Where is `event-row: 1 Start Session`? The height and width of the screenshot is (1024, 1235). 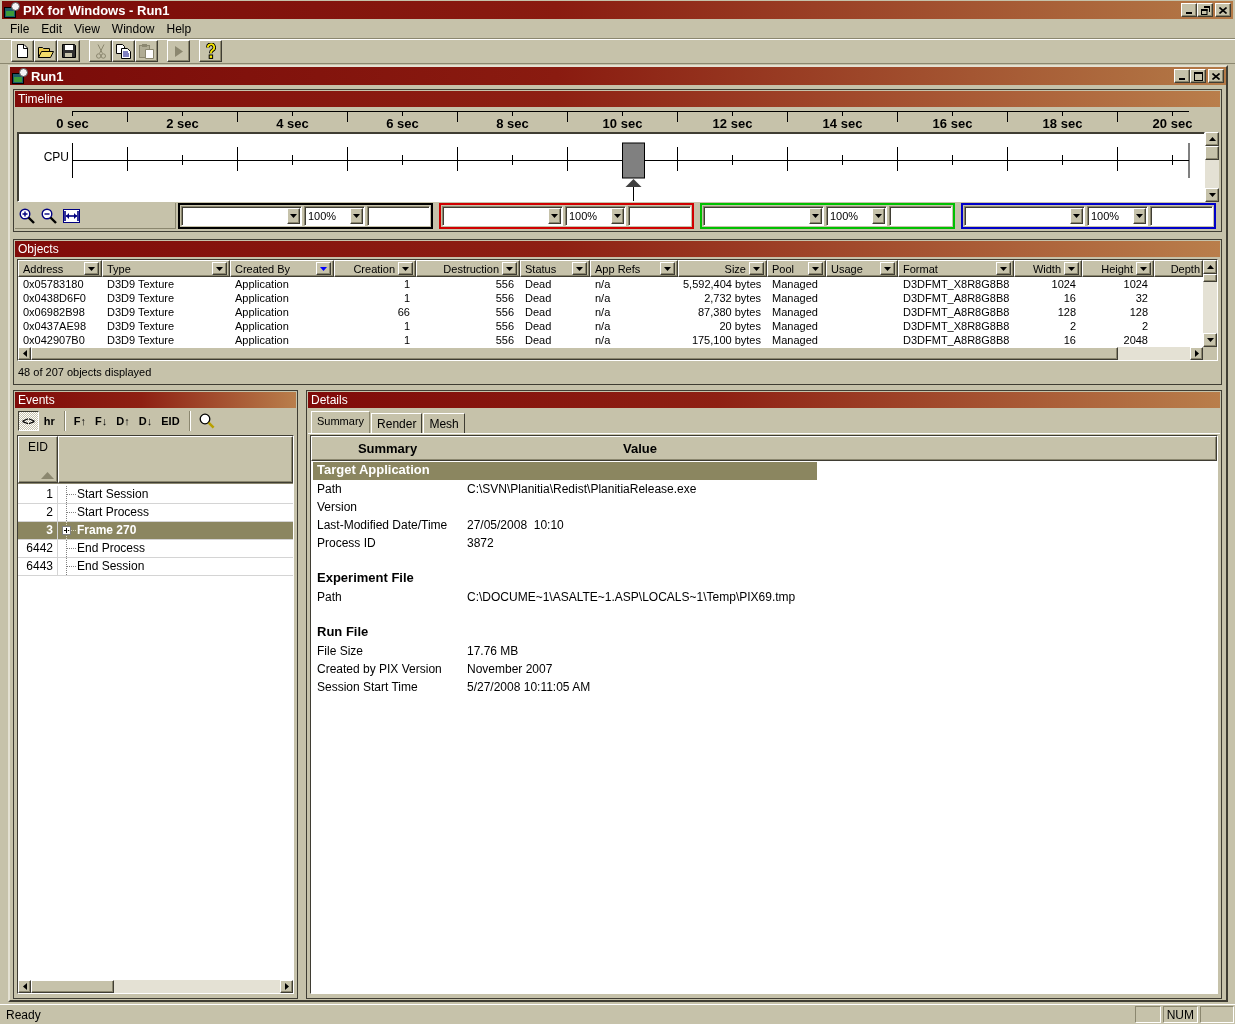 event-row: 1 Start Session is located at coordinates (155, 495).